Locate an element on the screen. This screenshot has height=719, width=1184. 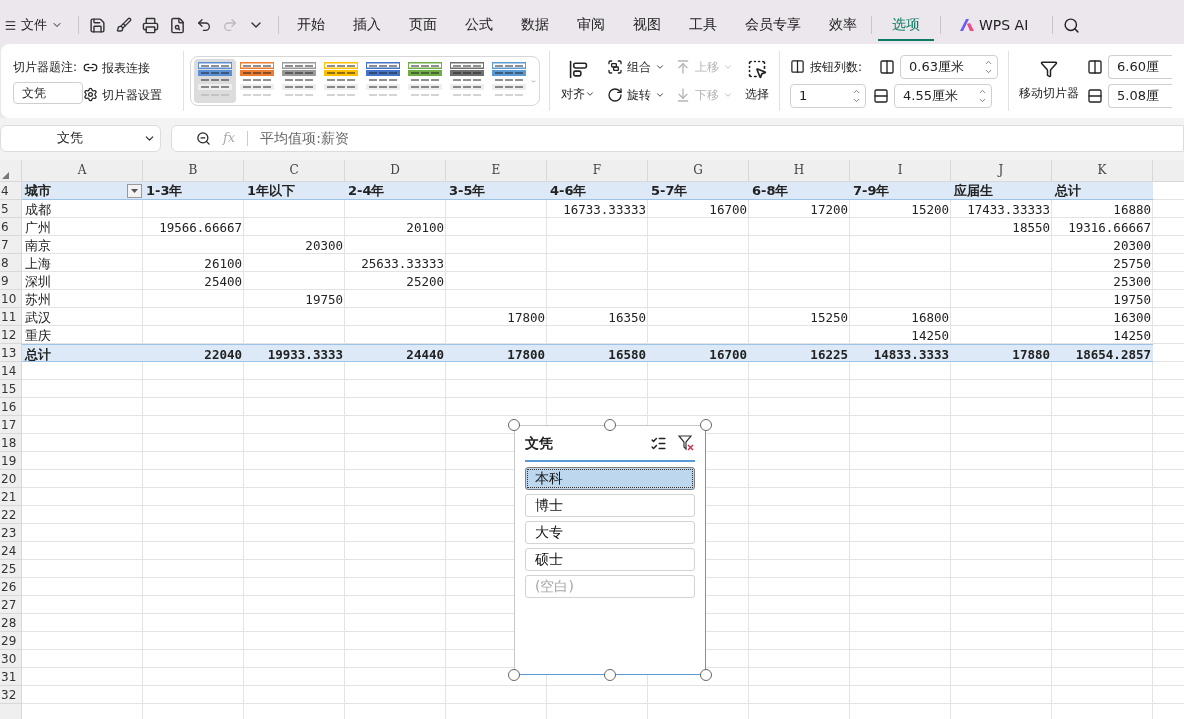
ribbon-tab: 公式 is located at coordinates (479, 25).